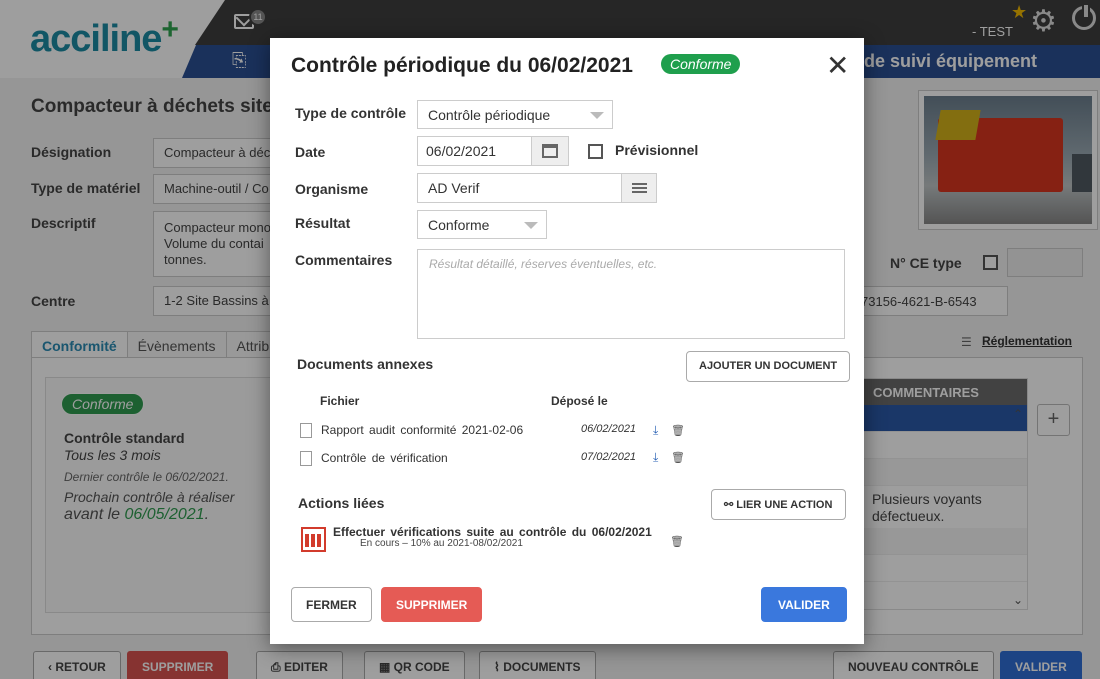  Describe the element at coordinates (331, 604) in the screenshot. I see `close-button: FERMER` at that location.